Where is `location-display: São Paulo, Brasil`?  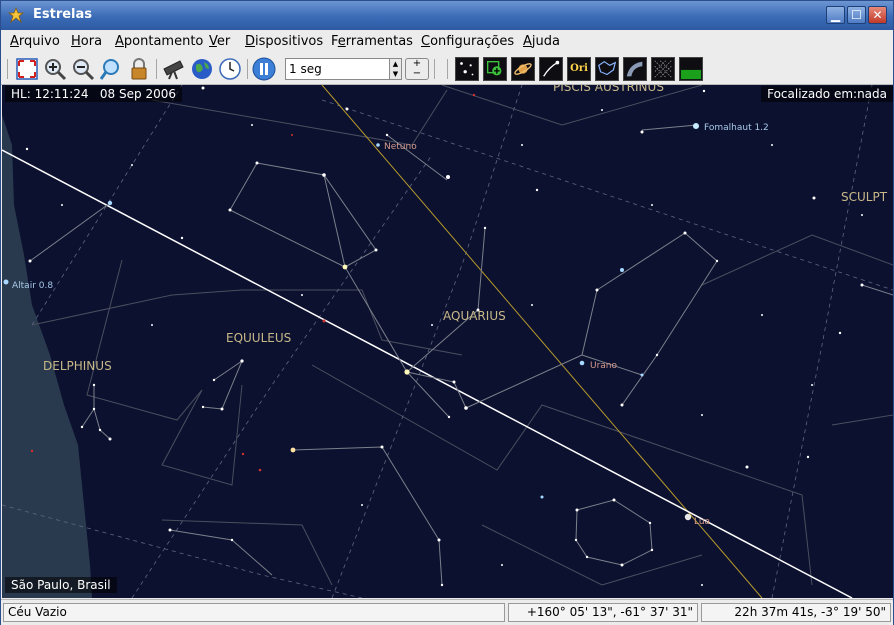 location-display: São Paulo, Brasil is located at coordinates (61, 585).